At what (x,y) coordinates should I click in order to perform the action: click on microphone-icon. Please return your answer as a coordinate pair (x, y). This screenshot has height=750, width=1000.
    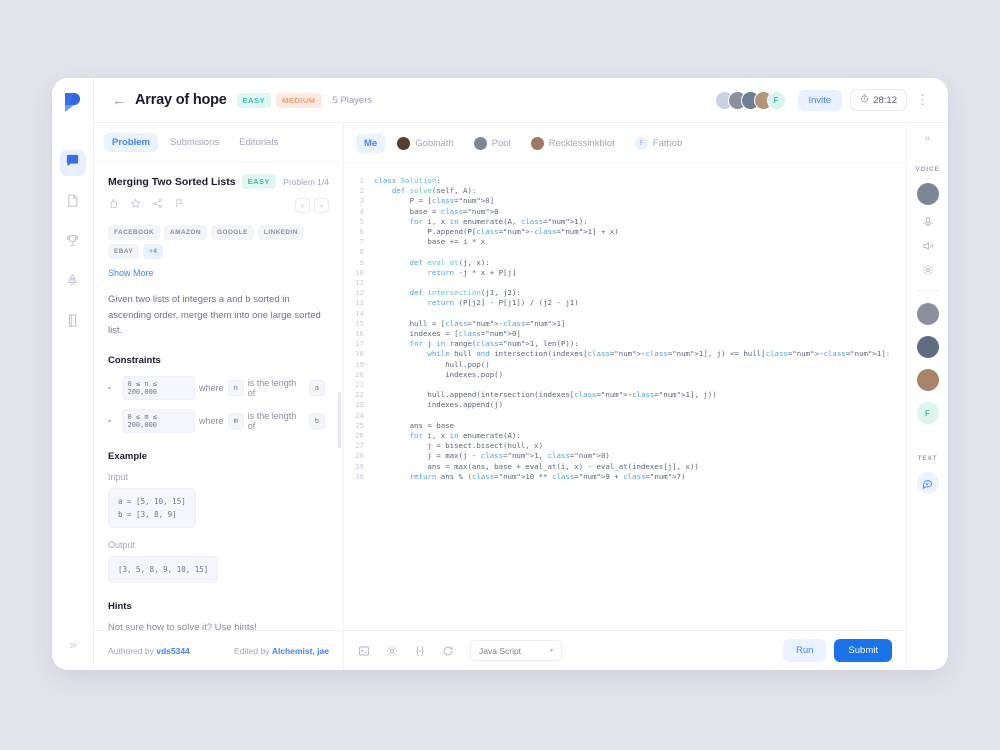
    Looking at the image, I should click on (928, 222).